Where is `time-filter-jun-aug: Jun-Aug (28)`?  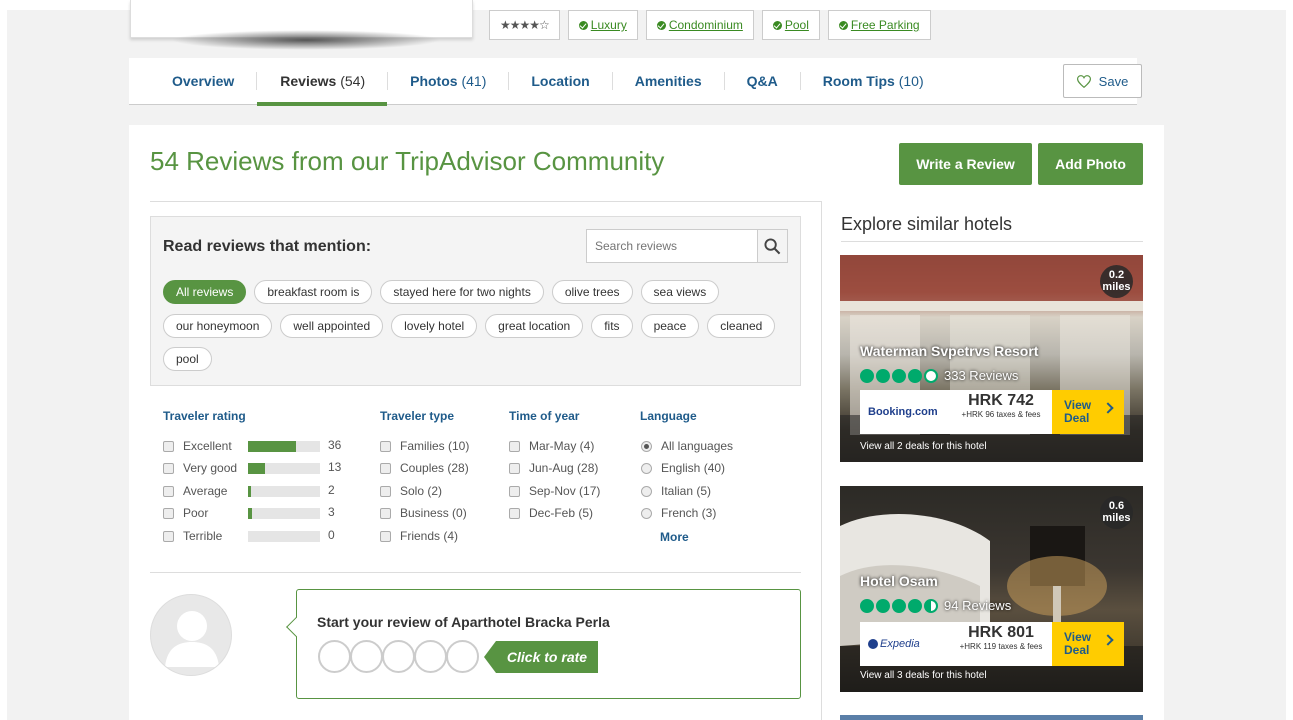
time-filter-jun-aug: Jun-Aug (28) is located at coordinates (553, 468).